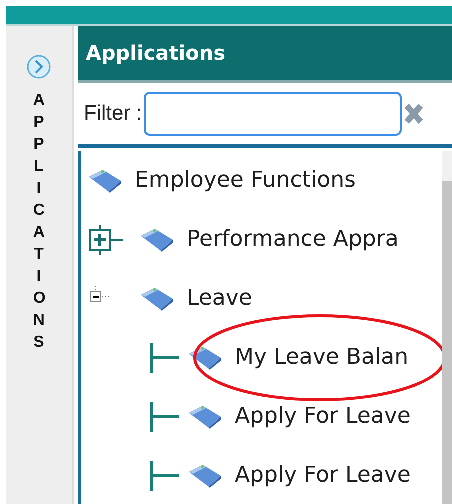 The height and width of the screenshot is (504, 452). Describe the element at coordinates (156, 53) in the screenshot. I see `panel-title: Applications` at that location.